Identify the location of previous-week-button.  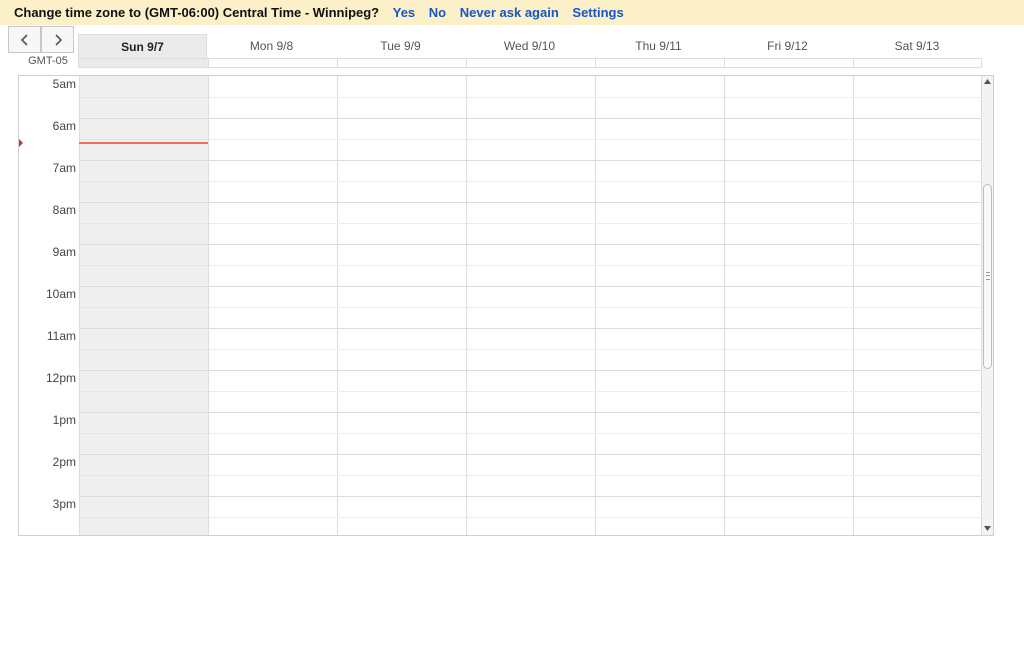
(24, 39).